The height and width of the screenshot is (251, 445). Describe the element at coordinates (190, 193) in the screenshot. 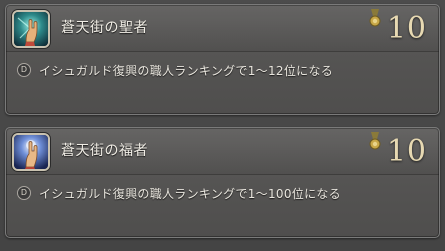

I see `achievement-description: イシュガルド復興の職人ランキングで1～100位になる` at that location.